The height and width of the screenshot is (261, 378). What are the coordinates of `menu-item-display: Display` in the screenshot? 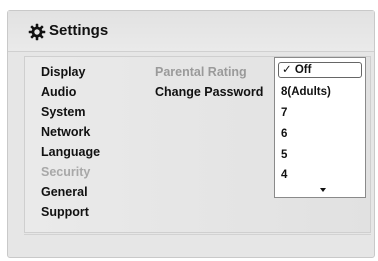 It's located at (86, 72).